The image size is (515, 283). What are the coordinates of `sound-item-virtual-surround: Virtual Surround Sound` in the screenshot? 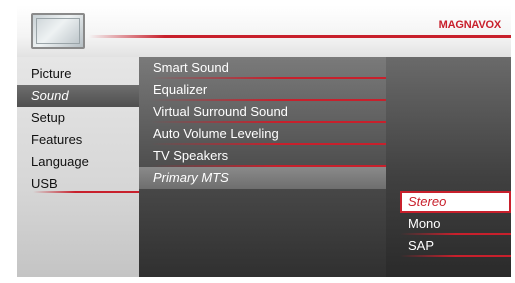 It's located at (262, 112).